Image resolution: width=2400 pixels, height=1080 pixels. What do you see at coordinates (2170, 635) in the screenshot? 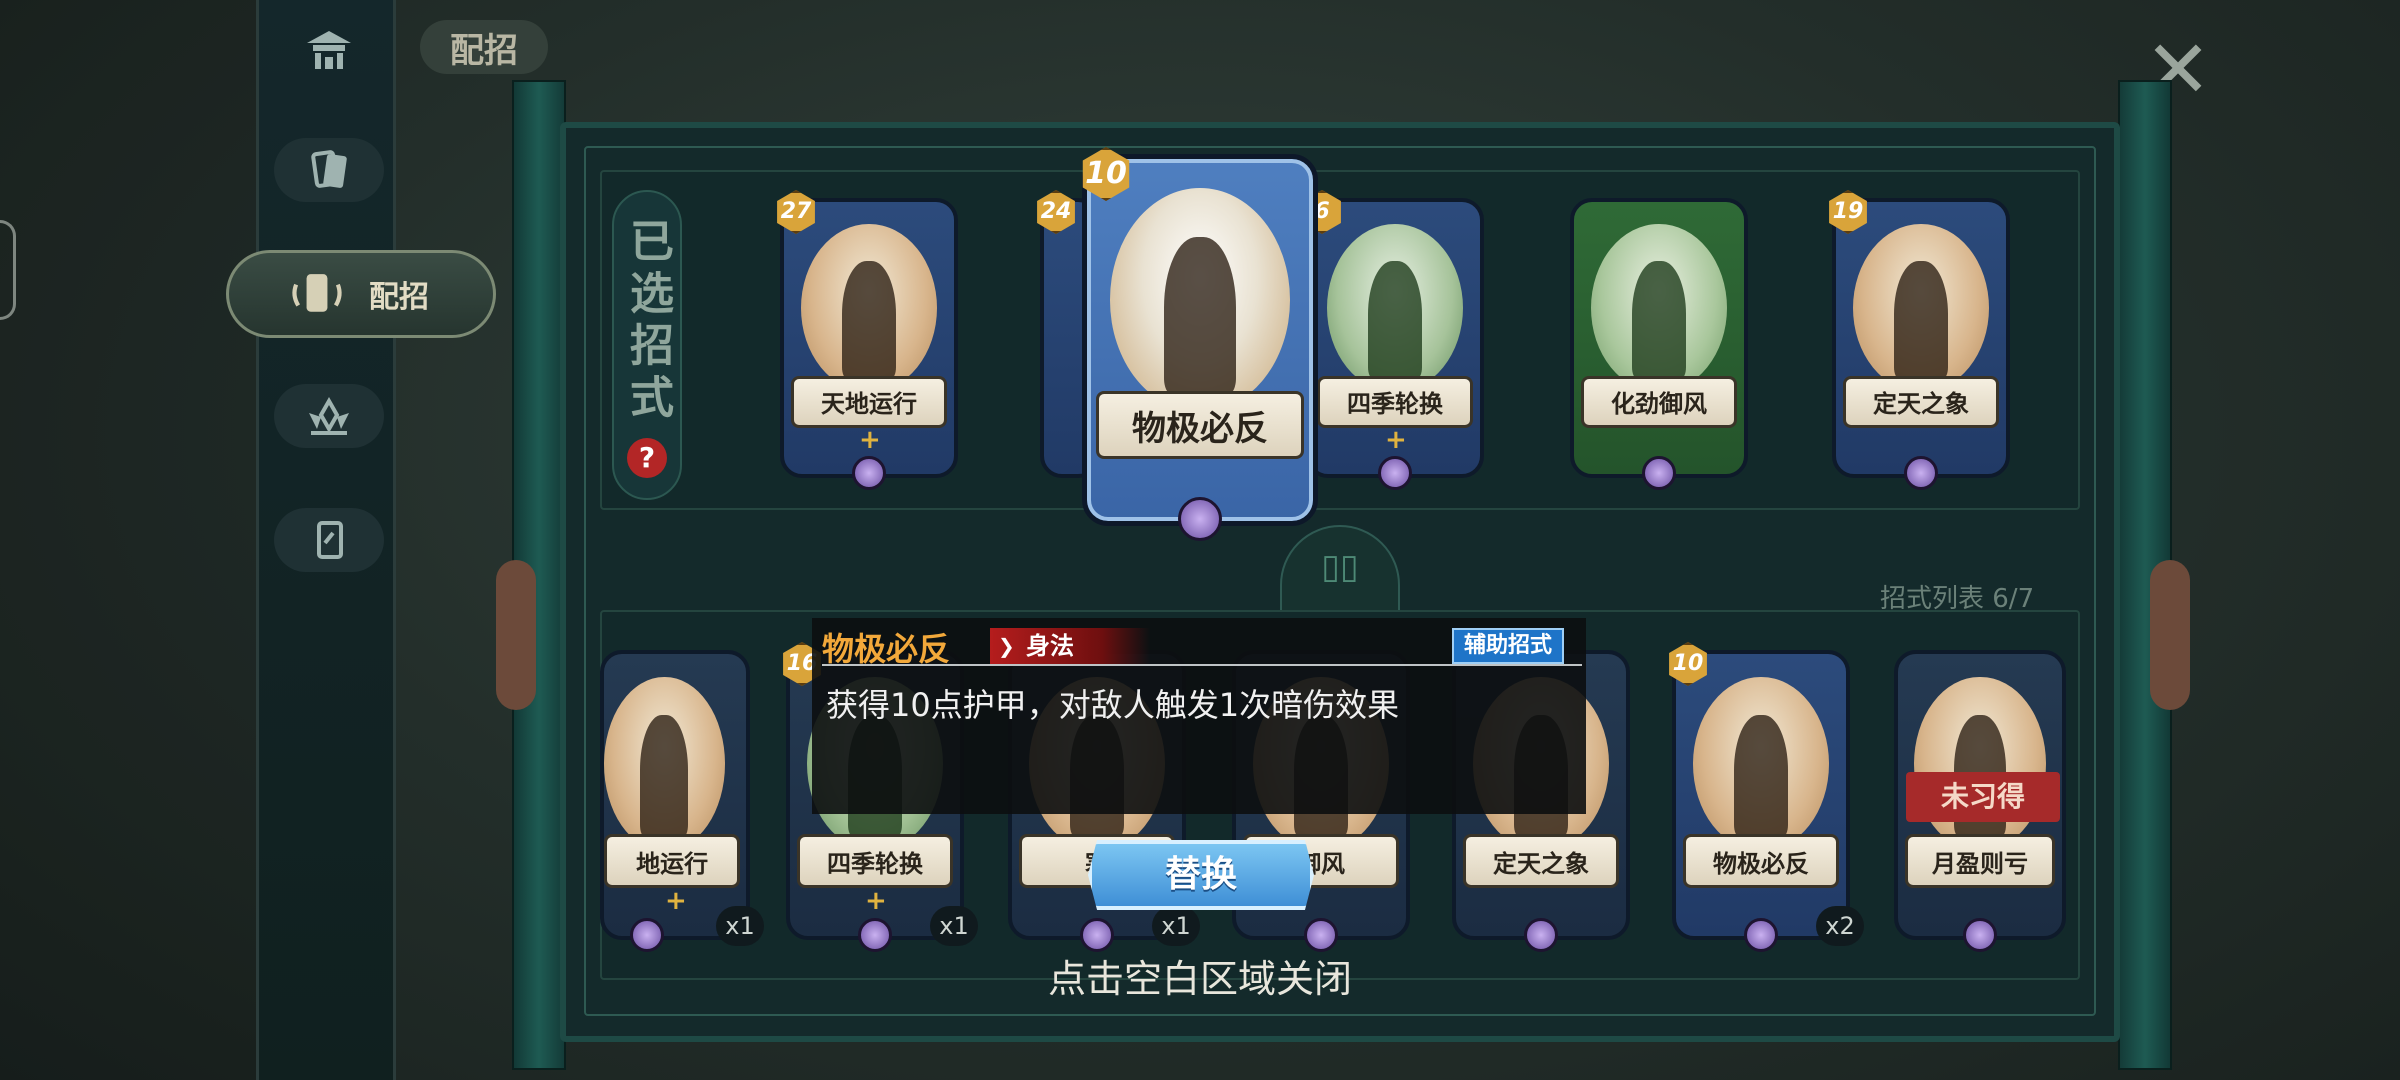
I see `tassel-right` at bounding box center [2170, 635].